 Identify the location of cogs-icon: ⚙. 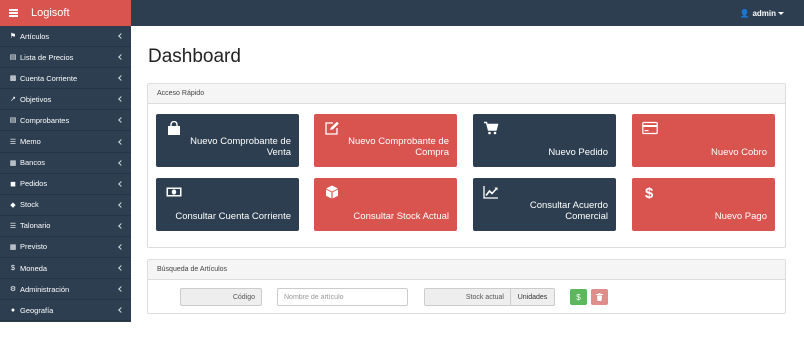
(13, 290).